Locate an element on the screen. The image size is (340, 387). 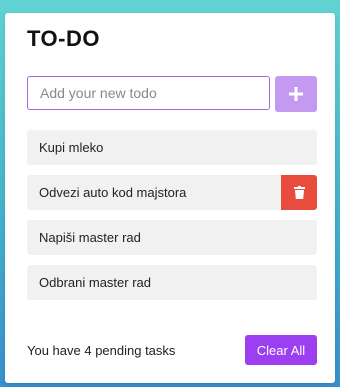
add-todo-row is located at coordinates (172, 94).